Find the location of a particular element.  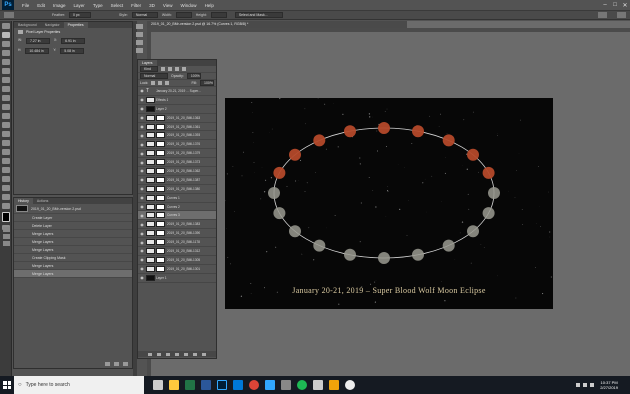

trash-icon is located at coordinates (125, 364).